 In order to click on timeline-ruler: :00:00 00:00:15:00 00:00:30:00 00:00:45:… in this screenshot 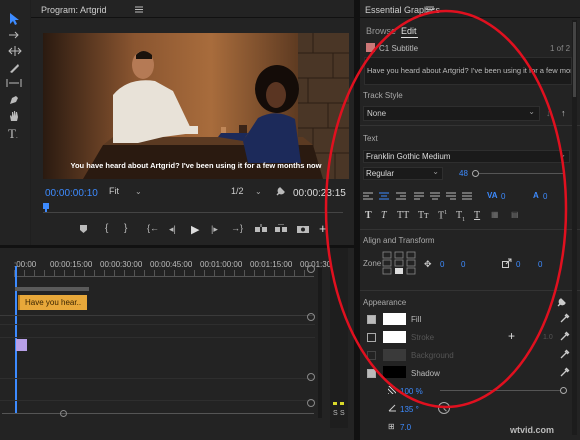, I will do `click(178, 264)`.